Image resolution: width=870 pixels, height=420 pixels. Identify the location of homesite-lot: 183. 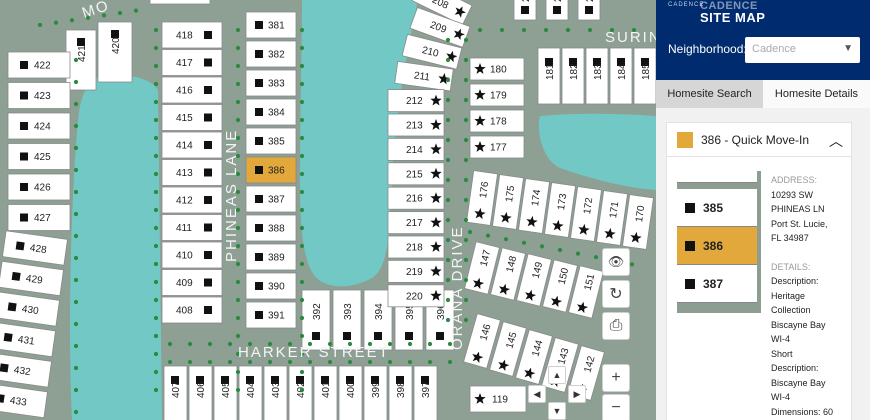
(597, 76).